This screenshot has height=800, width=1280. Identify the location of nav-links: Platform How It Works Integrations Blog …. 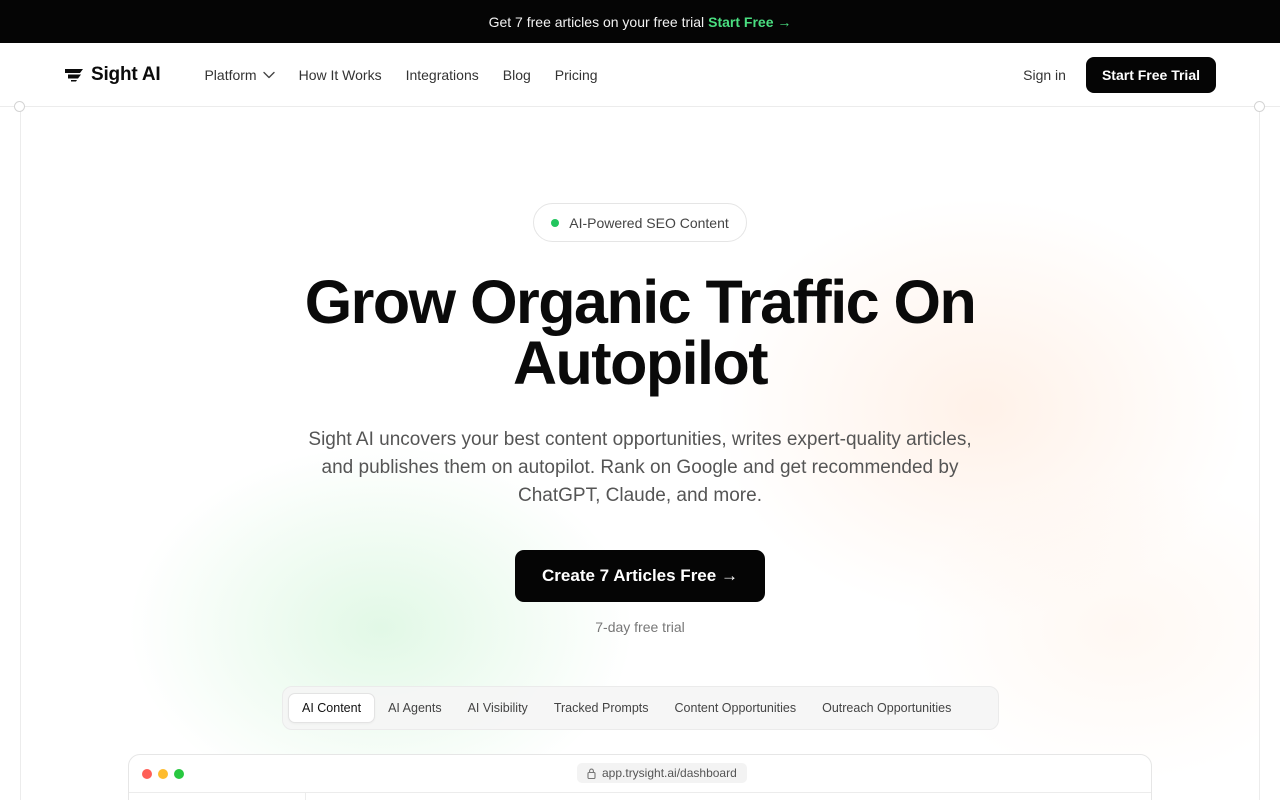
(400, 75).